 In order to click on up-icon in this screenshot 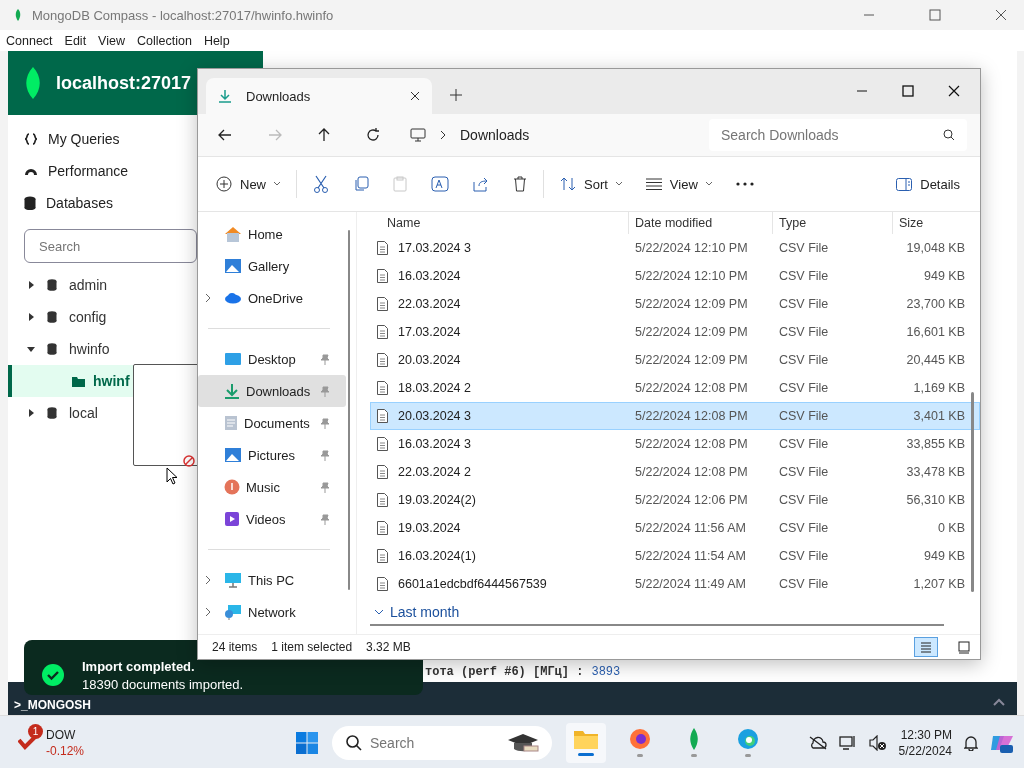, I will do `click(324, 135)`.